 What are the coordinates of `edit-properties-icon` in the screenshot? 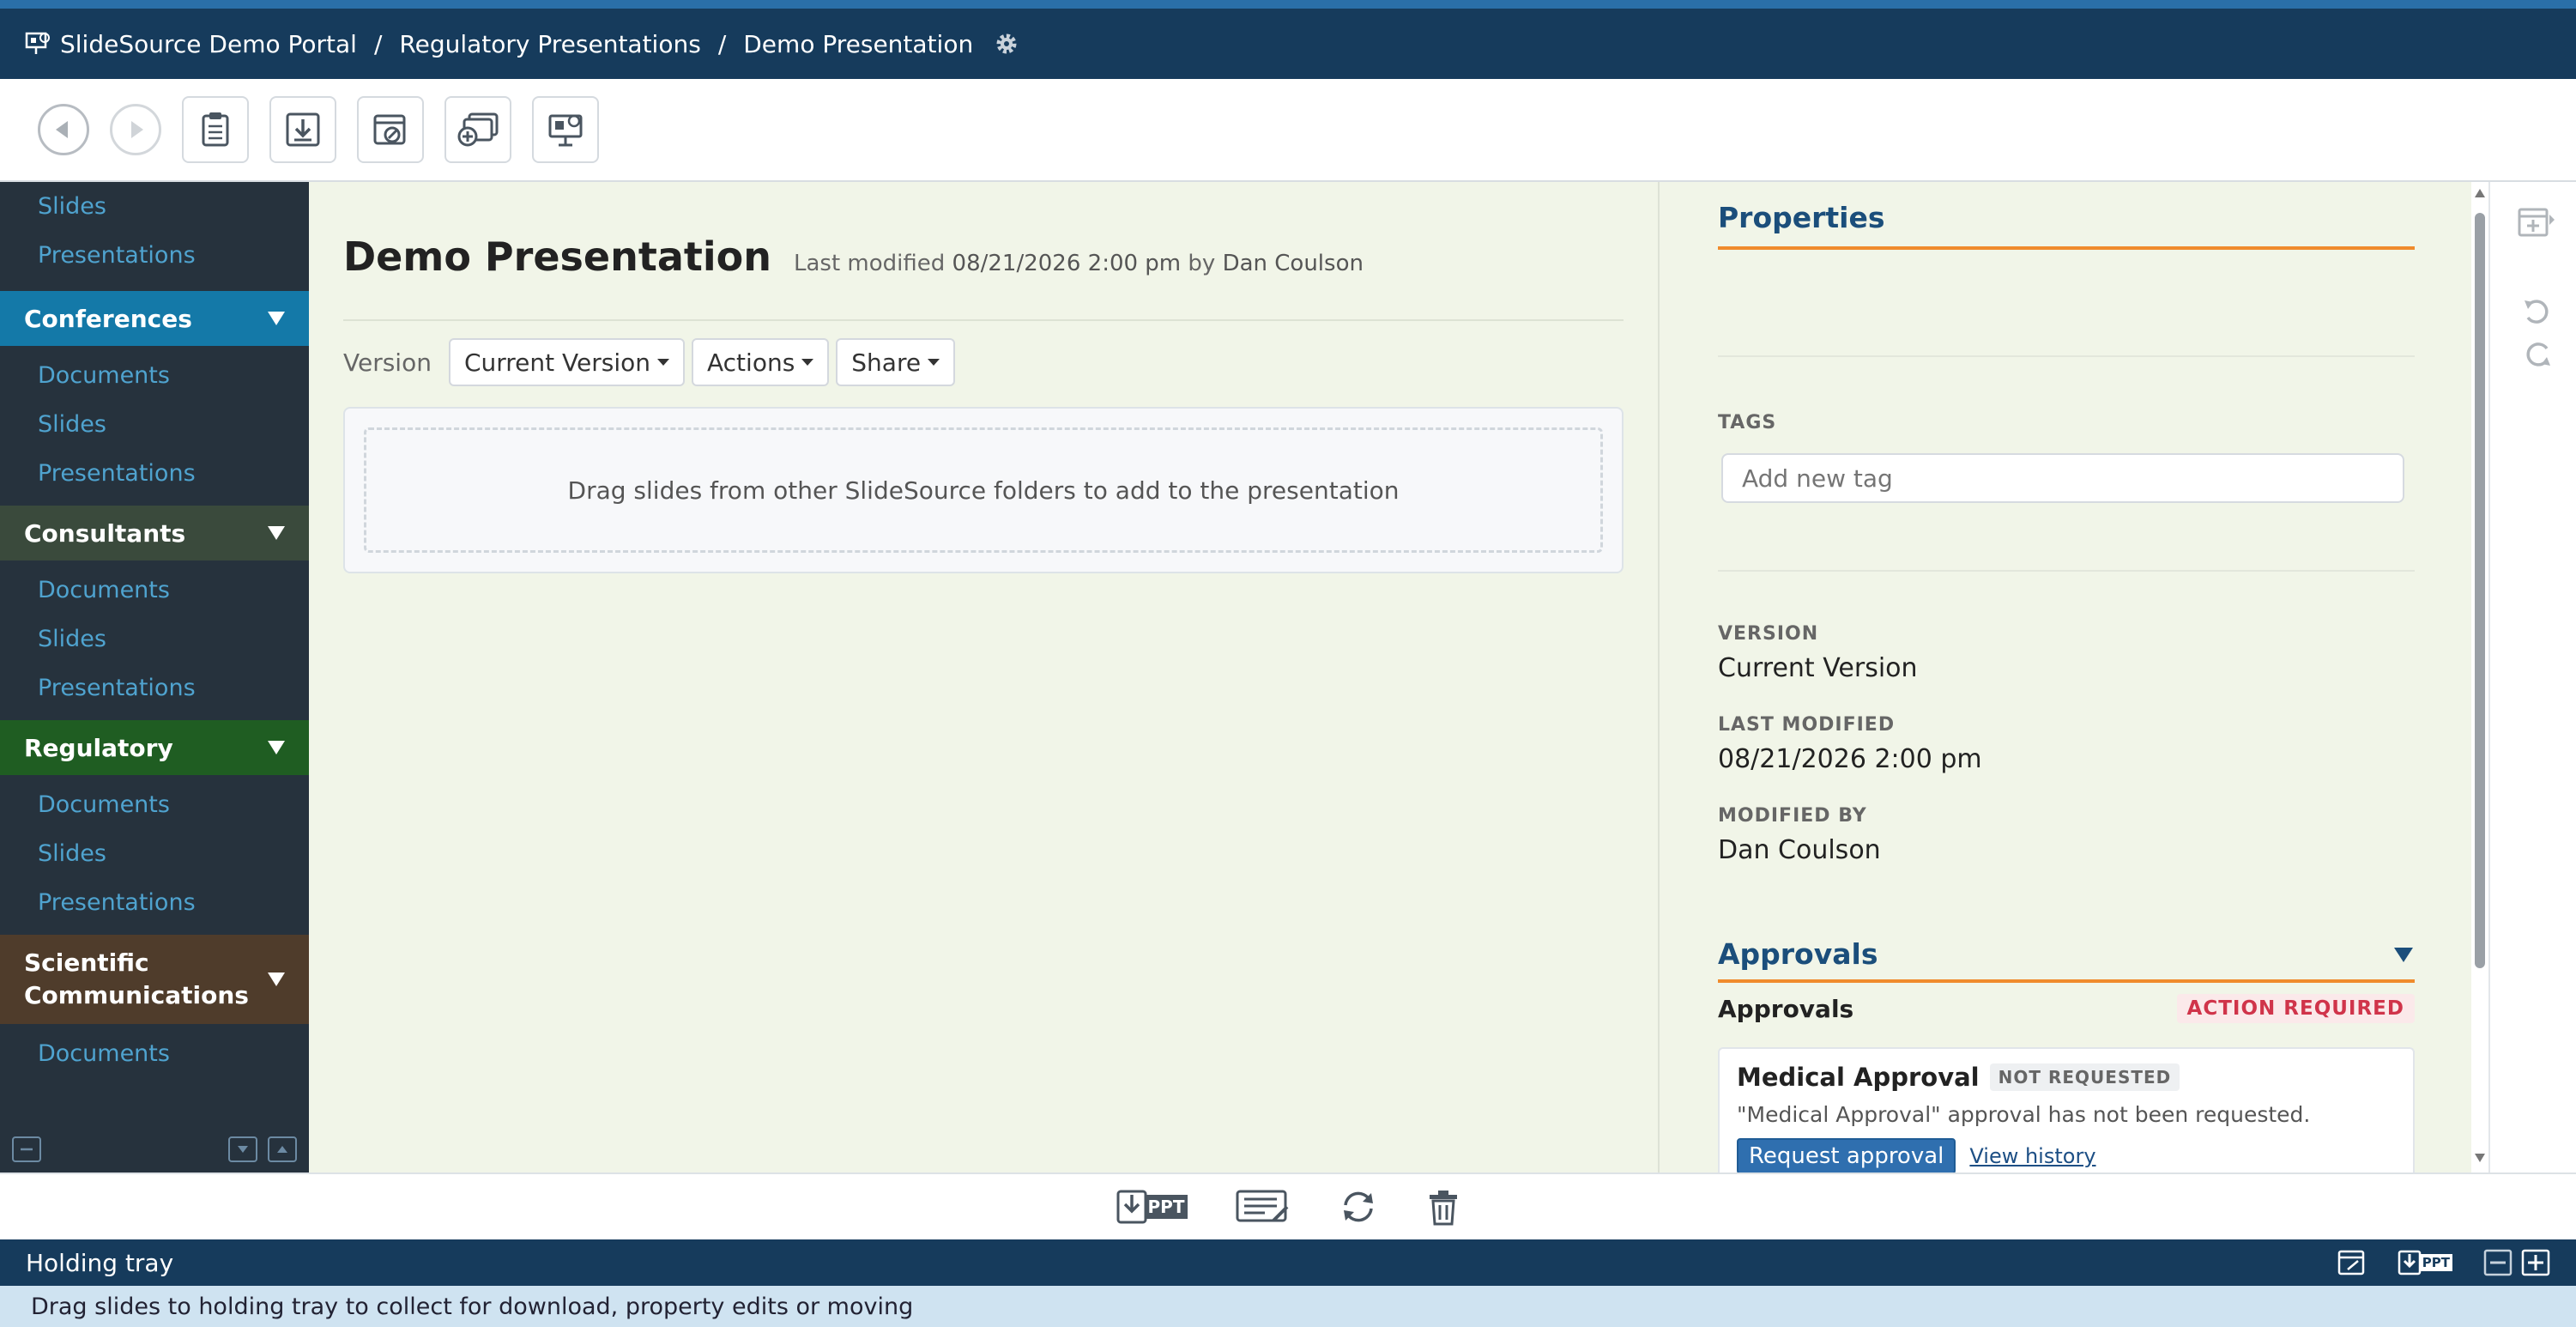 It's located at (1263, 1207).